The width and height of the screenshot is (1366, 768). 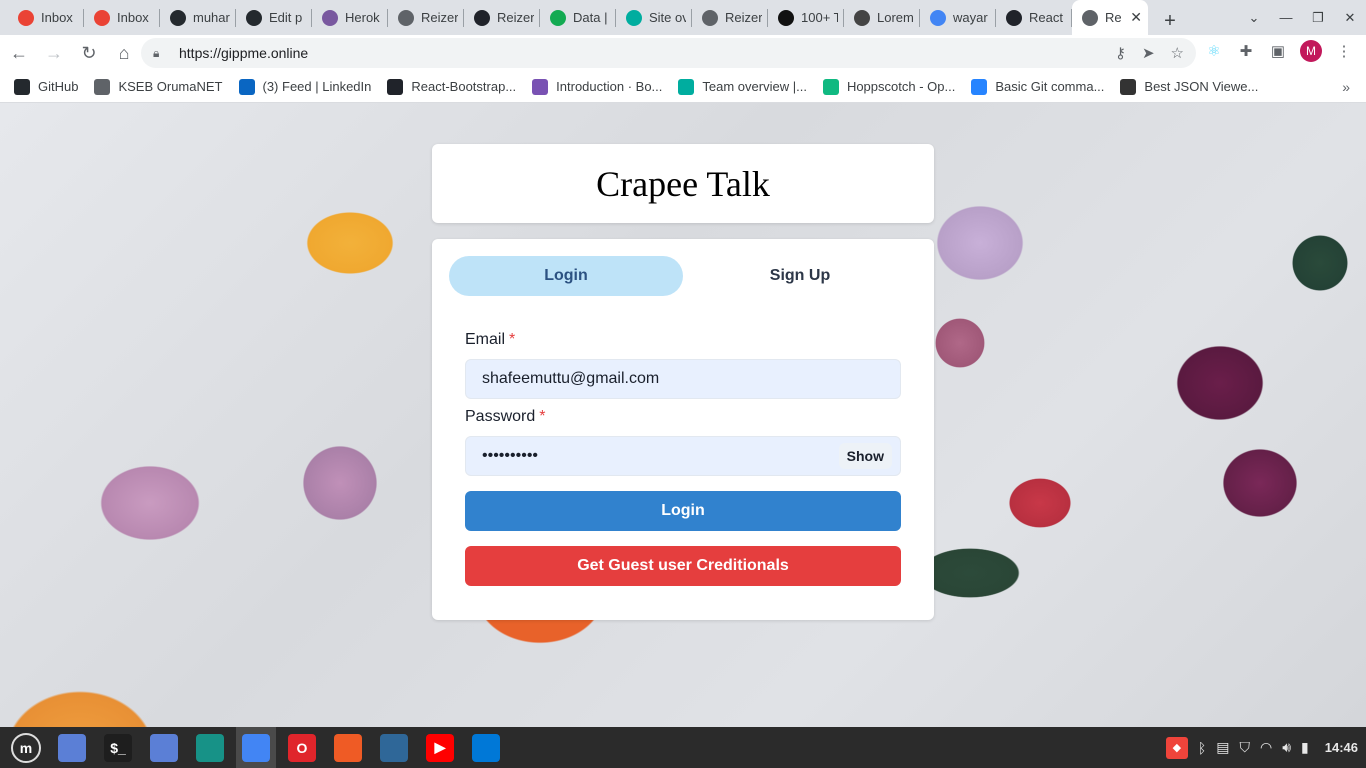 I want to click on profile-avatar: M, so click(x=1311, y=51).